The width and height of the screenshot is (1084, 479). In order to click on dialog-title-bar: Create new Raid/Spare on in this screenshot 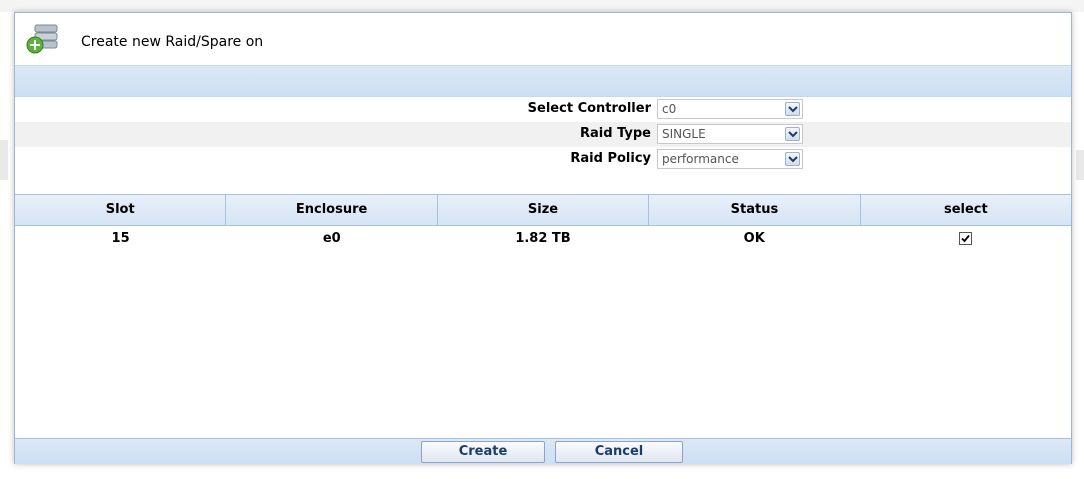, I will do `click(543, 39)`.